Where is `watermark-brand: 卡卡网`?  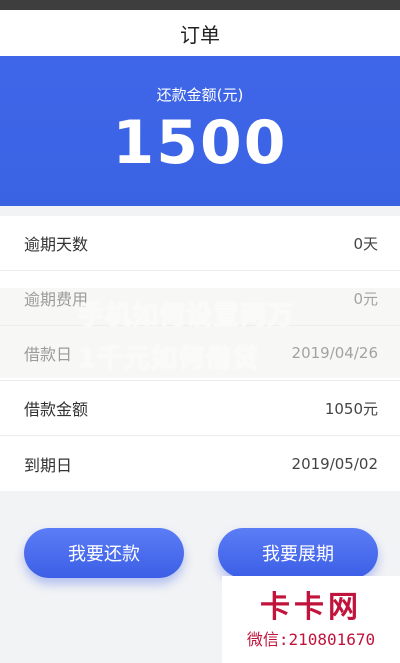
watermark-brand: 卡卡网 is located at coordinates (311, 607).